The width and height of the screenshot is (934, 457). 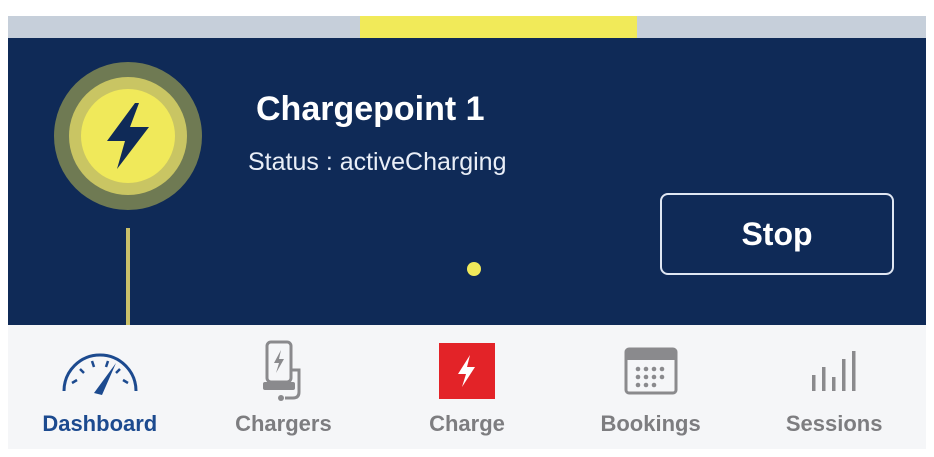 I want to click on tab-bookings: Bookings, so click(x=651, y=387).